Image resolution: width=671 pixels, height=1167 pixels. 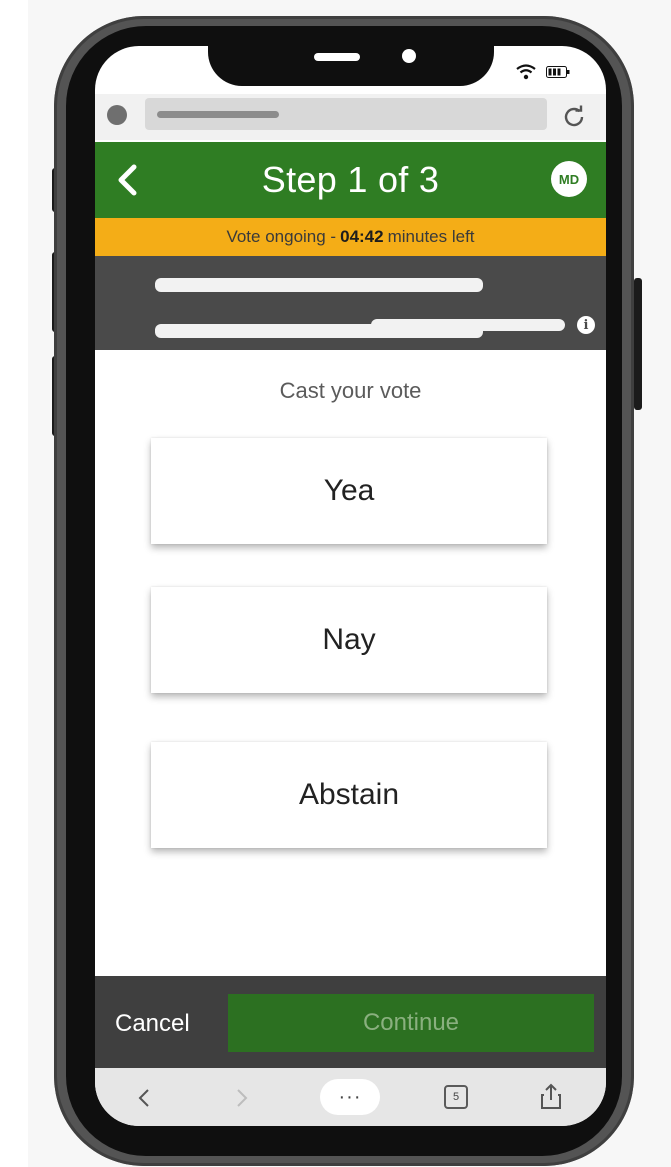 I want to click on browser-toolbar: ··· 5, so click(x=350, y=1097).